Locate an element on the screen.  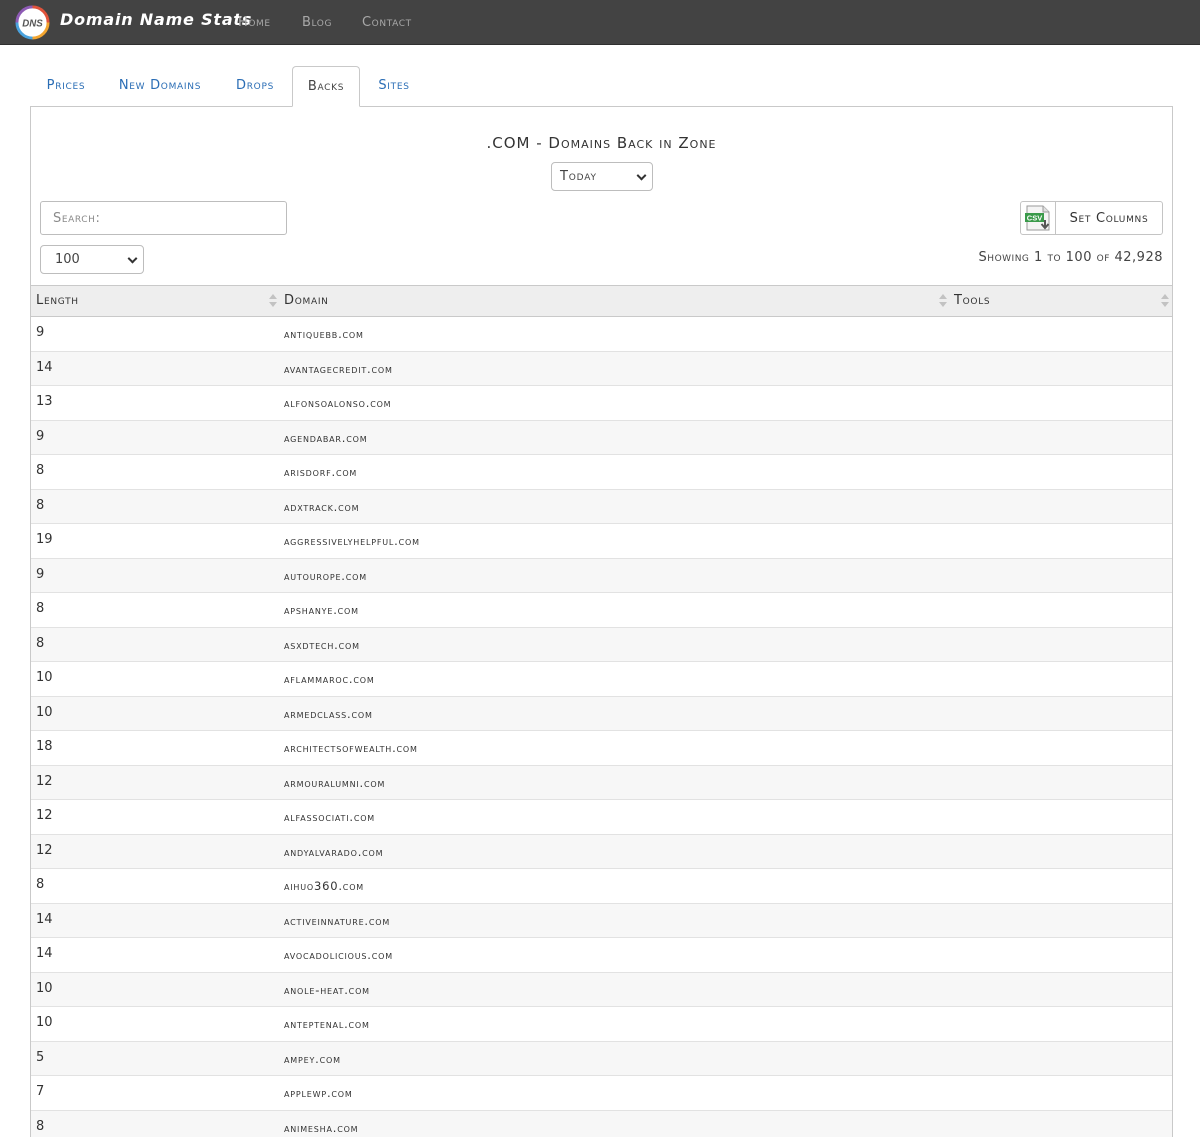
table-row: 19 AGGRESSIVELYHELPFUL.COM is located at coordinates (601, 541).